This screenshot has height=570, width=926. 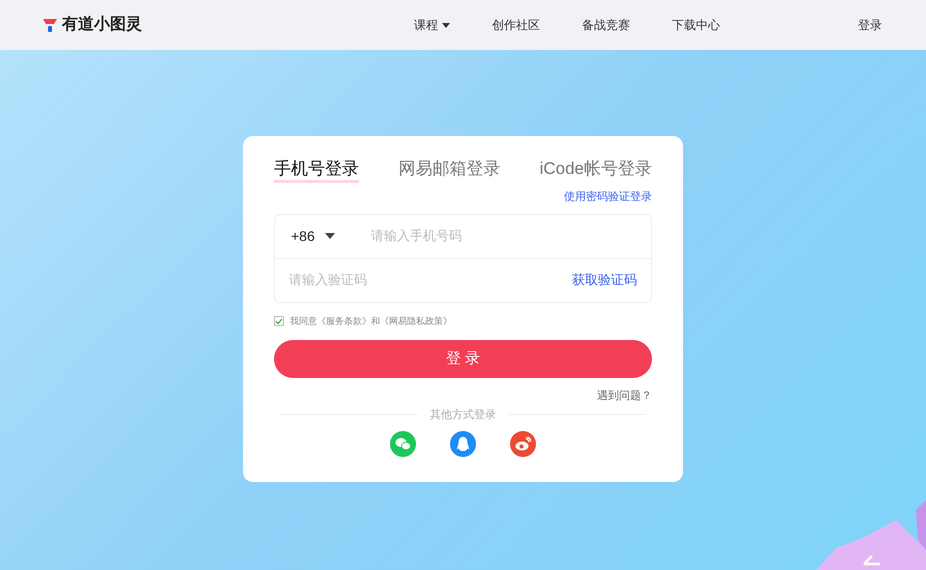 I want to click on nav-link: 课程, so click(x=432, y=25).